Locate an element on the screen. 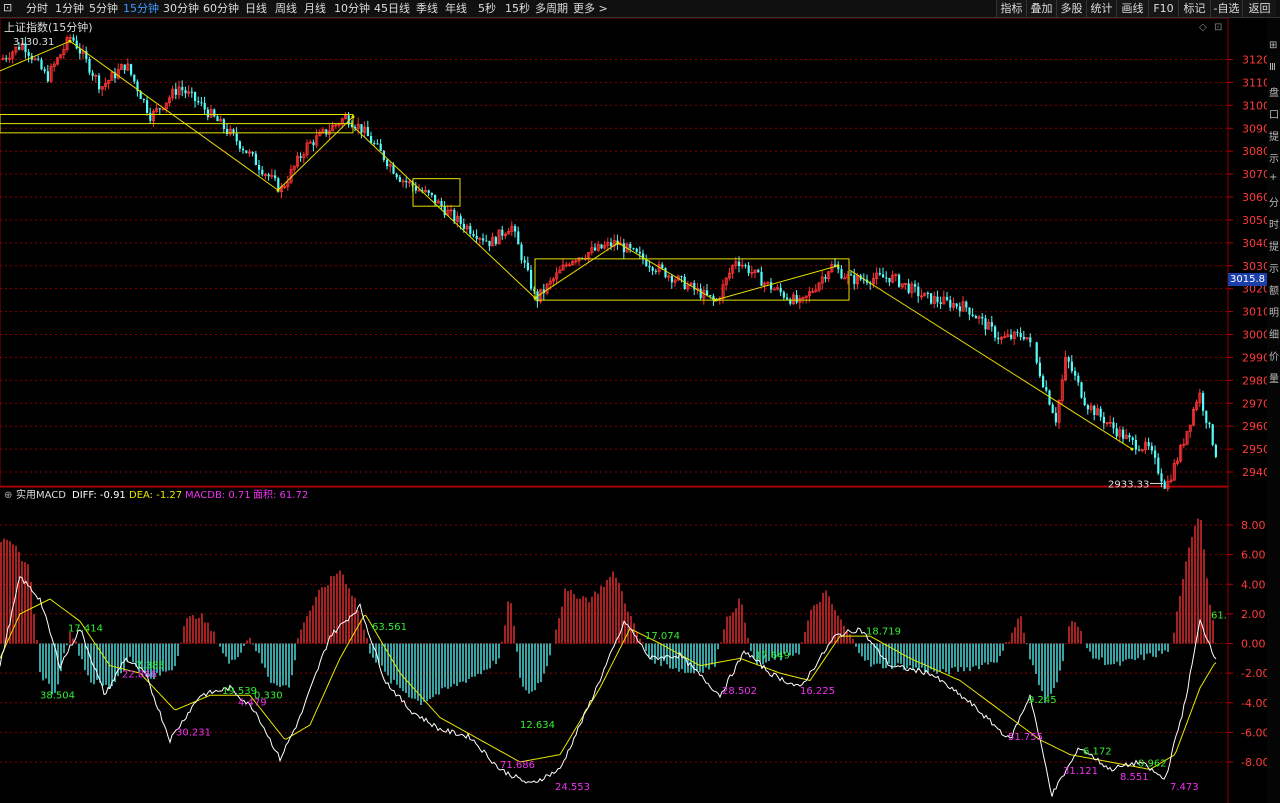 Image resolution: width=1280 pixels, height=803 pixels. period-tab-16: 更多 > is located at coordinates (590, 8).